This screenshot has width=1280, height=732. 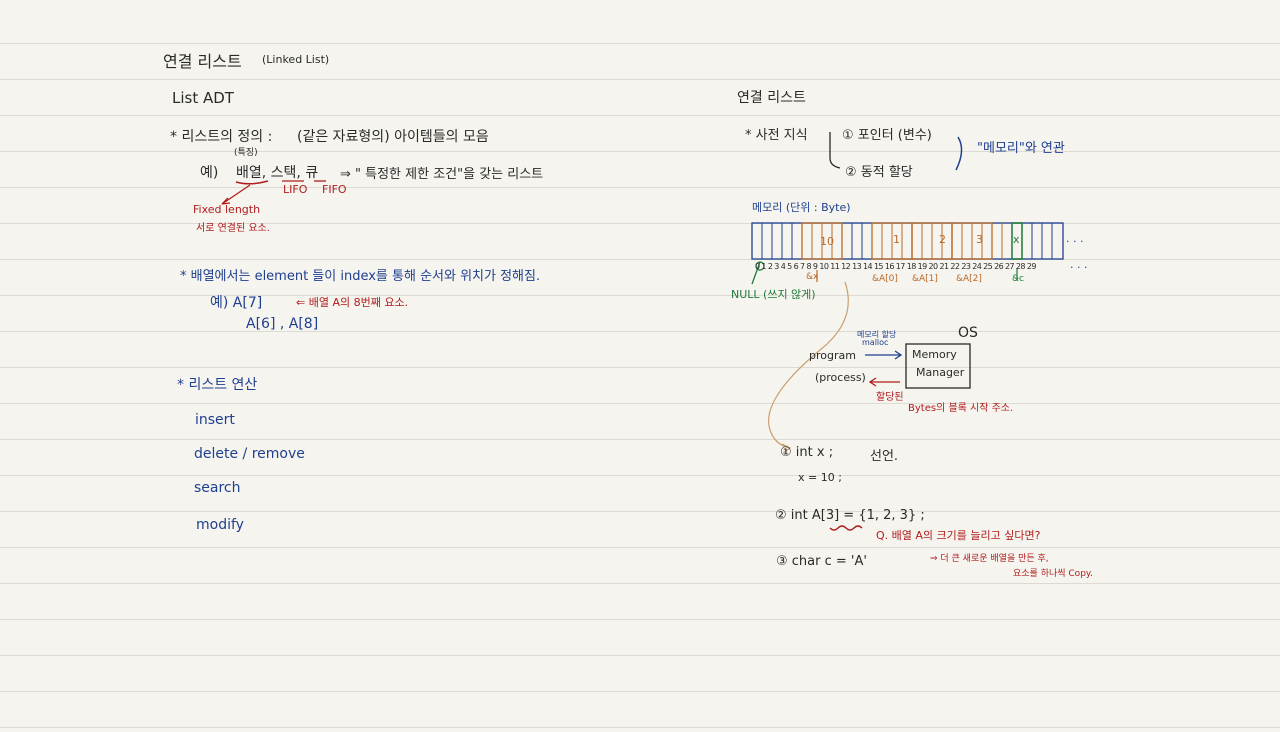 What do you see at coordinates (249, 454) in the screenshot?
I see `operation-delete-remove: delete / remove` at bounding box center [249, 454].